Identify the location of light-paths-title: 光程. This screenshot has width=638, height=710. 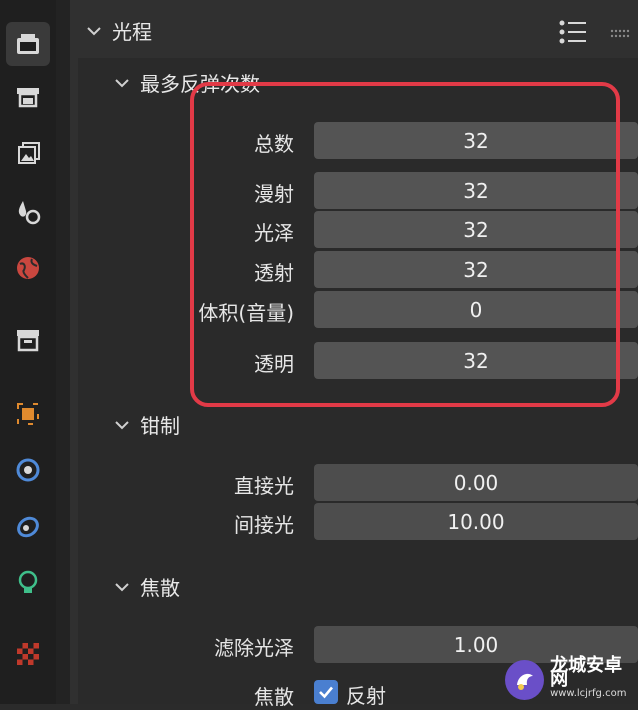
(132, 32).